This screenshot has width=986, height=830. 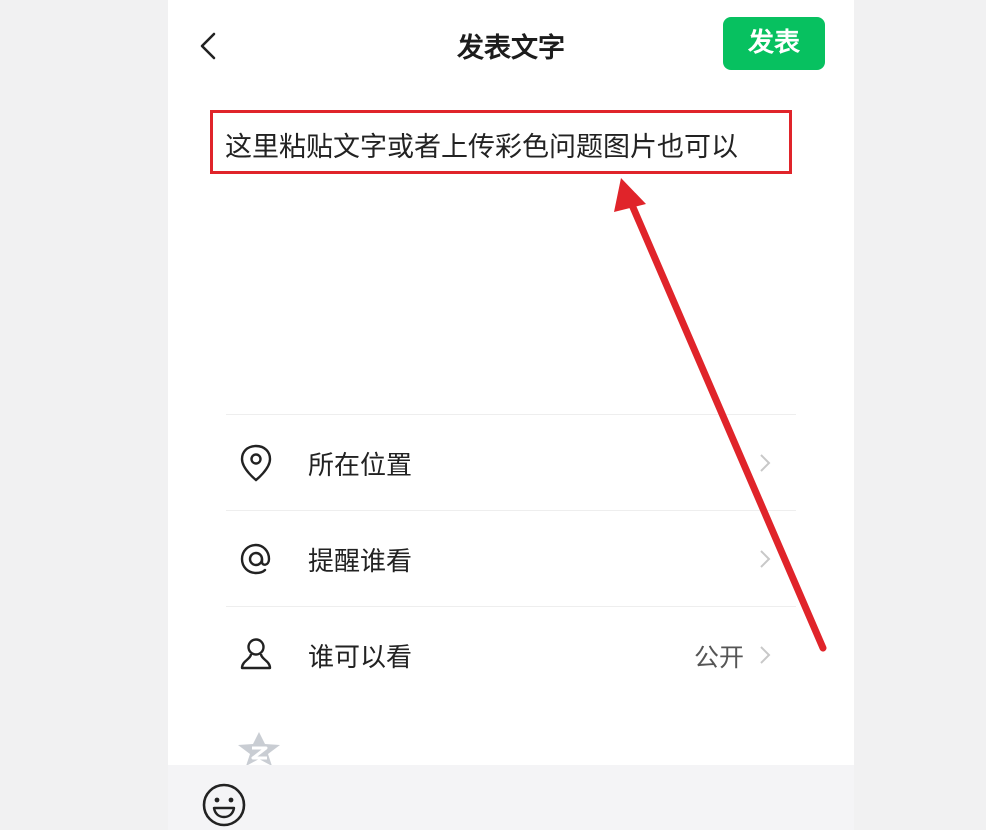 What do you see at coordinates (255, 559) in the screenshot?
I see `at-sign-icon` at bounding box center [255, 559].